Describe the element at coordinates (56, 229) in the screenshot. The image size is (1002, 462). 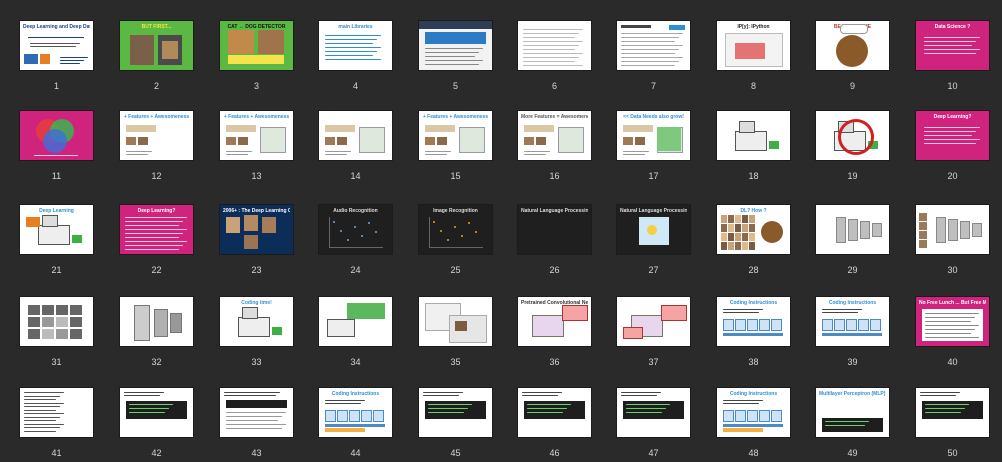
I see `slide-preview: Deep Learning` at that location.